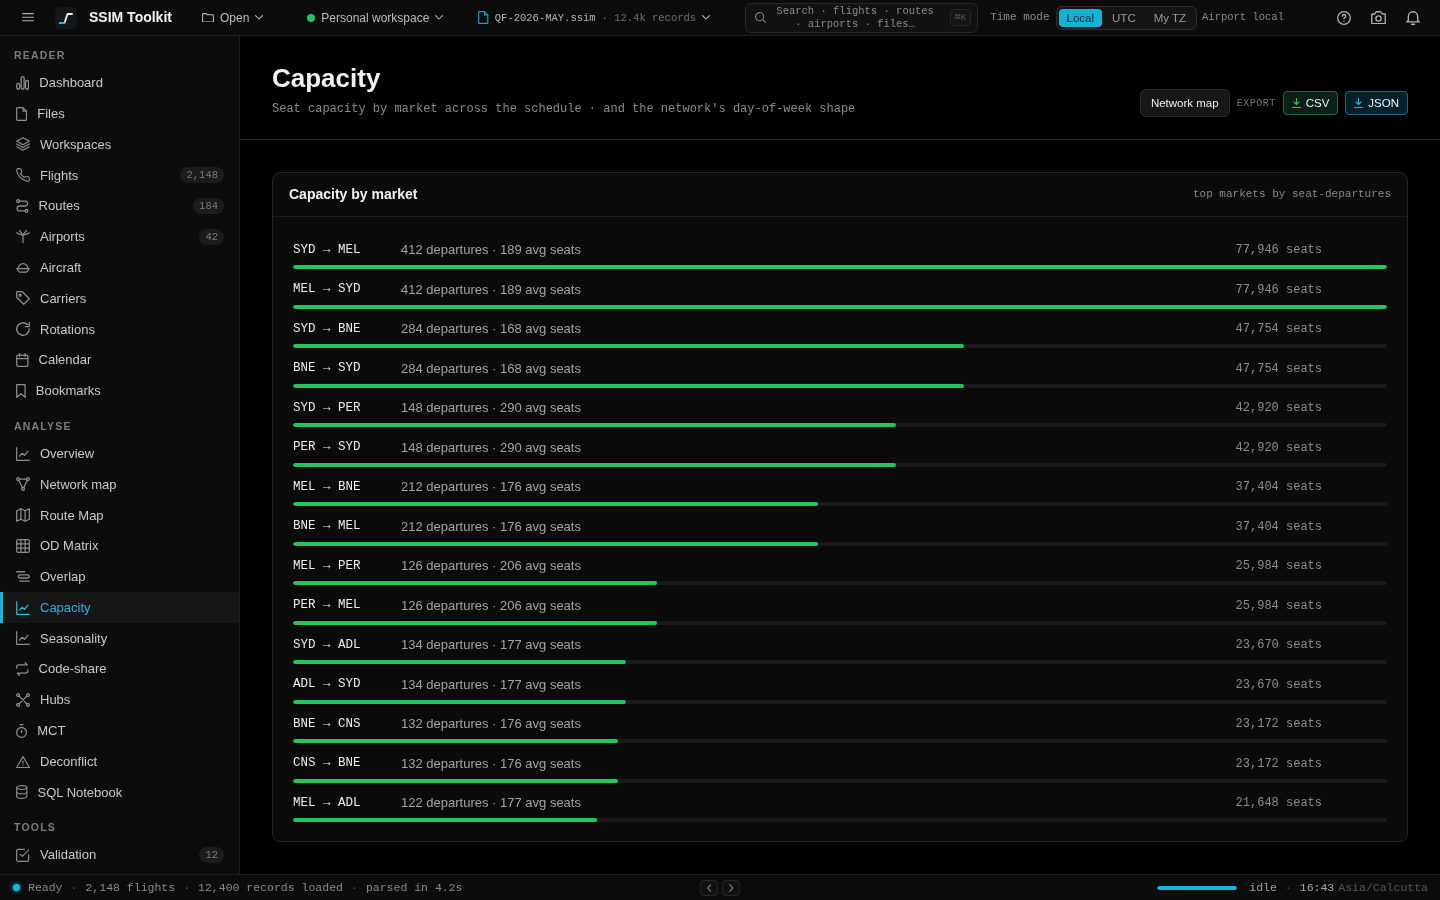 The image size is (1440, 900). I want to click on json-export-button: JSON, so click(1376, 103).